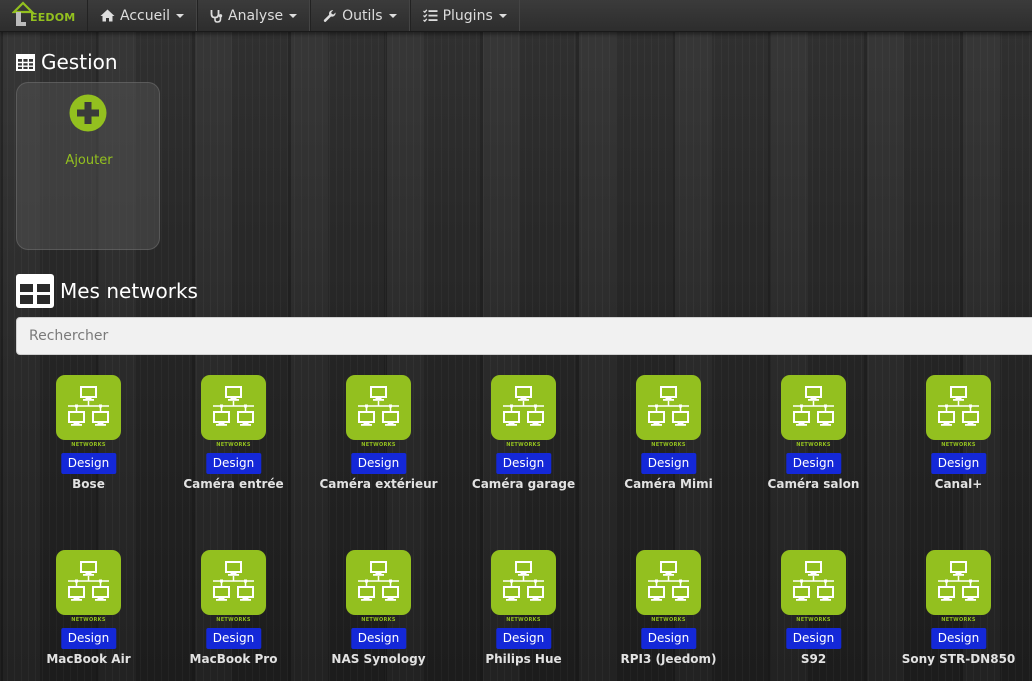  What do you see at coordinates (88, 440) in the screenshot?
I see `equipment-card: NETWORKS Design Bose` at bounding box center [88, 440].